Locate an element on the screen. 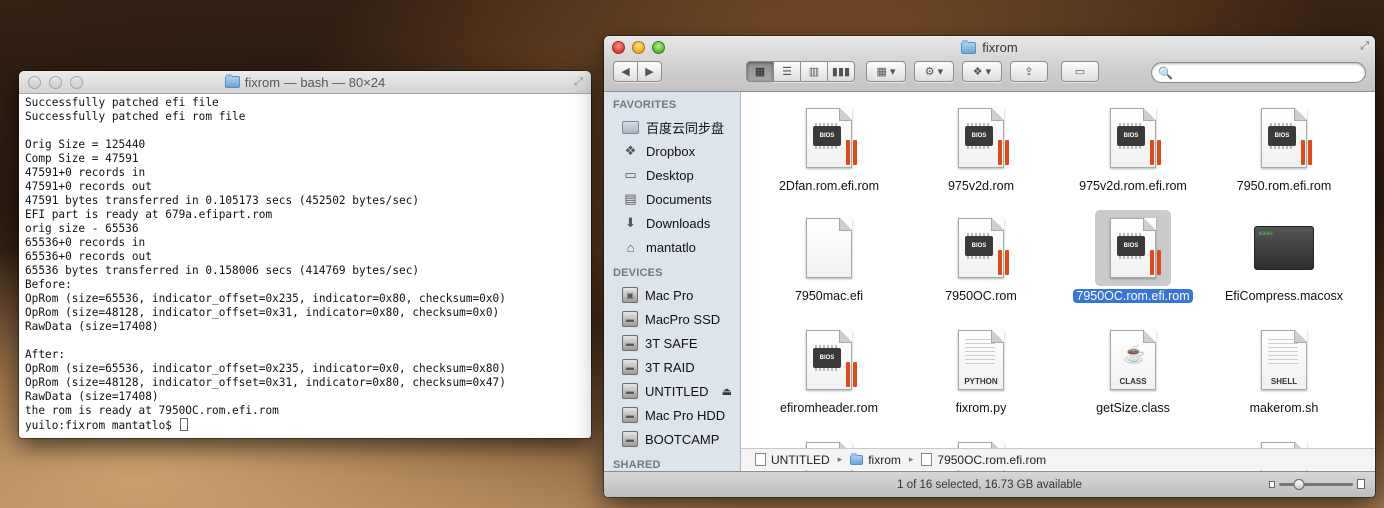  file-item: ☕ CLASS getSize.class is located at coordinates (1133, 369).